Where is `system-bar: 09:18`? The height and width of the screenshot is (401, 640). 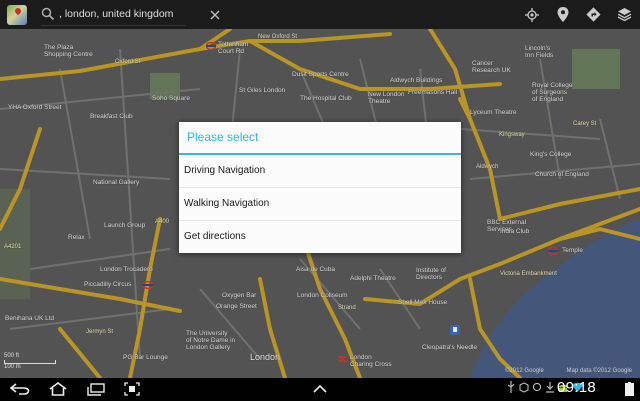 system-bar: 09:18 is located at coordinates (320, 389).